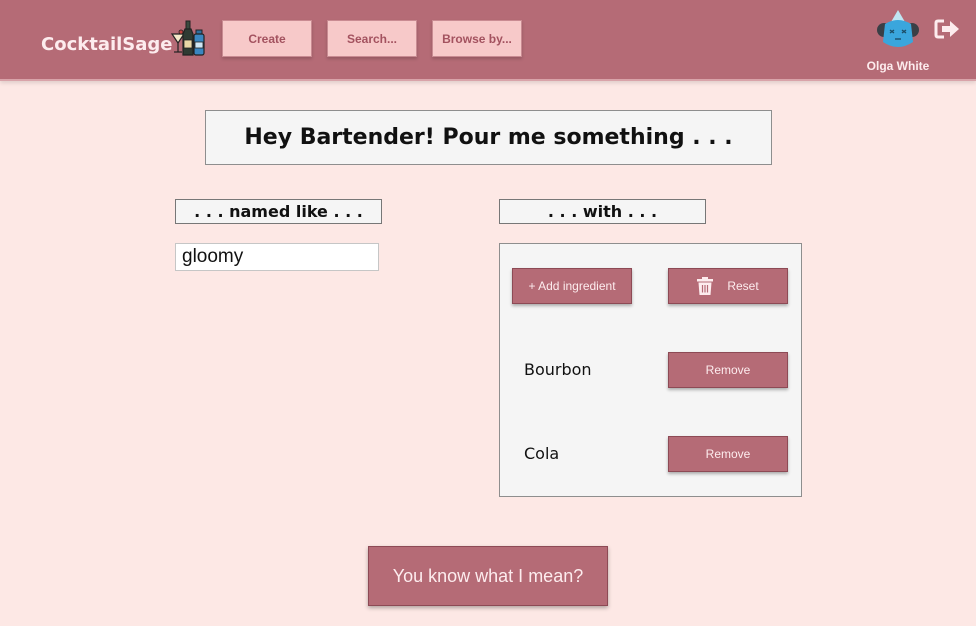 This screenshot has width=976, height=626. I want to click on user-avatar-icon, so click(898, 31).